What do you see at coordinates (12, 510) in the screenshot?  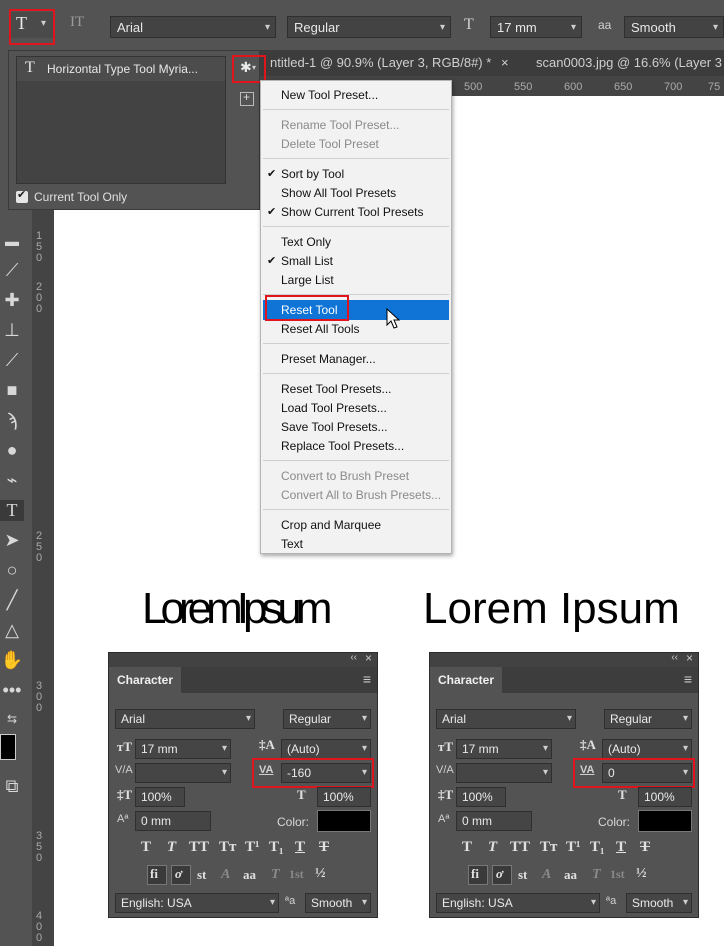 I see `type-tool-icon: T` at bounding box center [12, 510].